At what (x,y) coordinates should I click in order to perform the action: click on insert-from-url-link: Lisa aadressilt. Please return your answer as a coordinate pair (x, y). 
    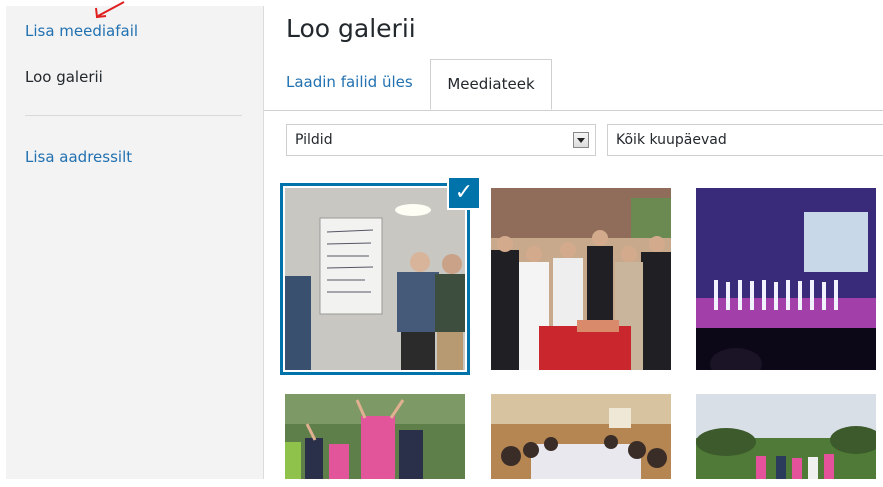
    Looking at the image, I should click on (78, 157).